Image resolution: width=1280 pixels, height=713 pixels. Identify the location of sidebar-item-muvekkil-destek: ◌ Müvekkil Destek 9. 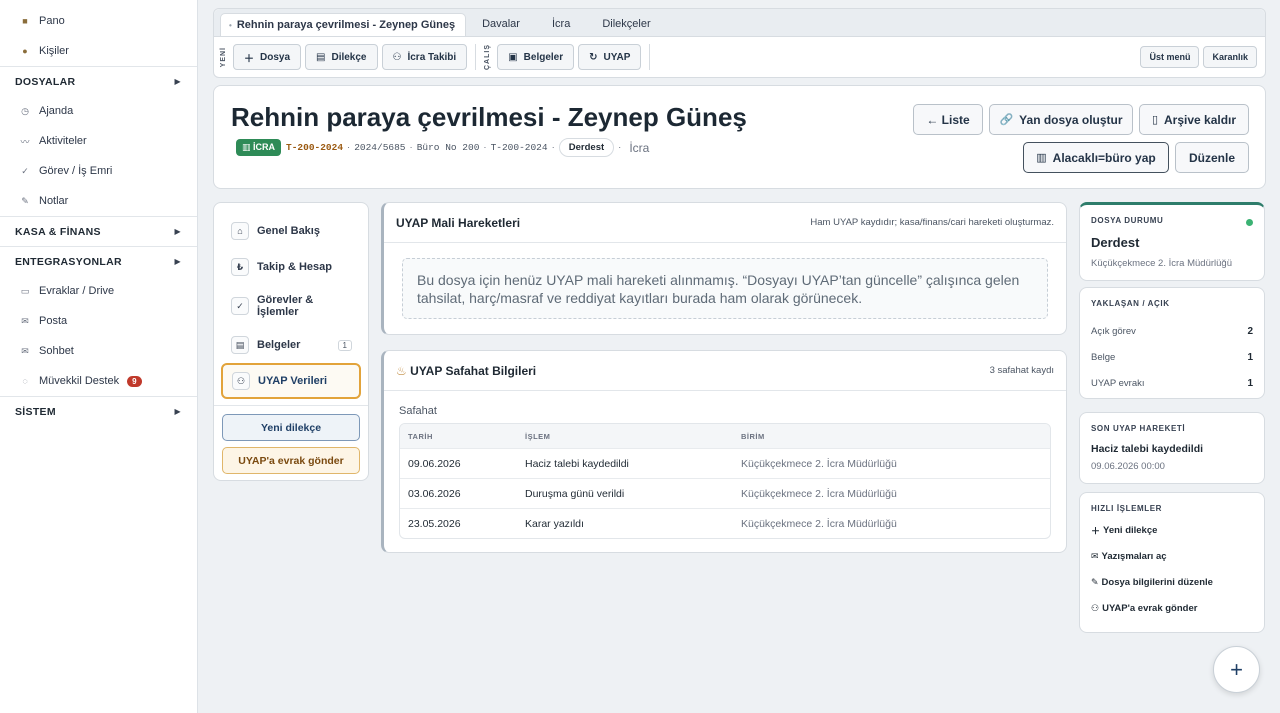
(98, 381).